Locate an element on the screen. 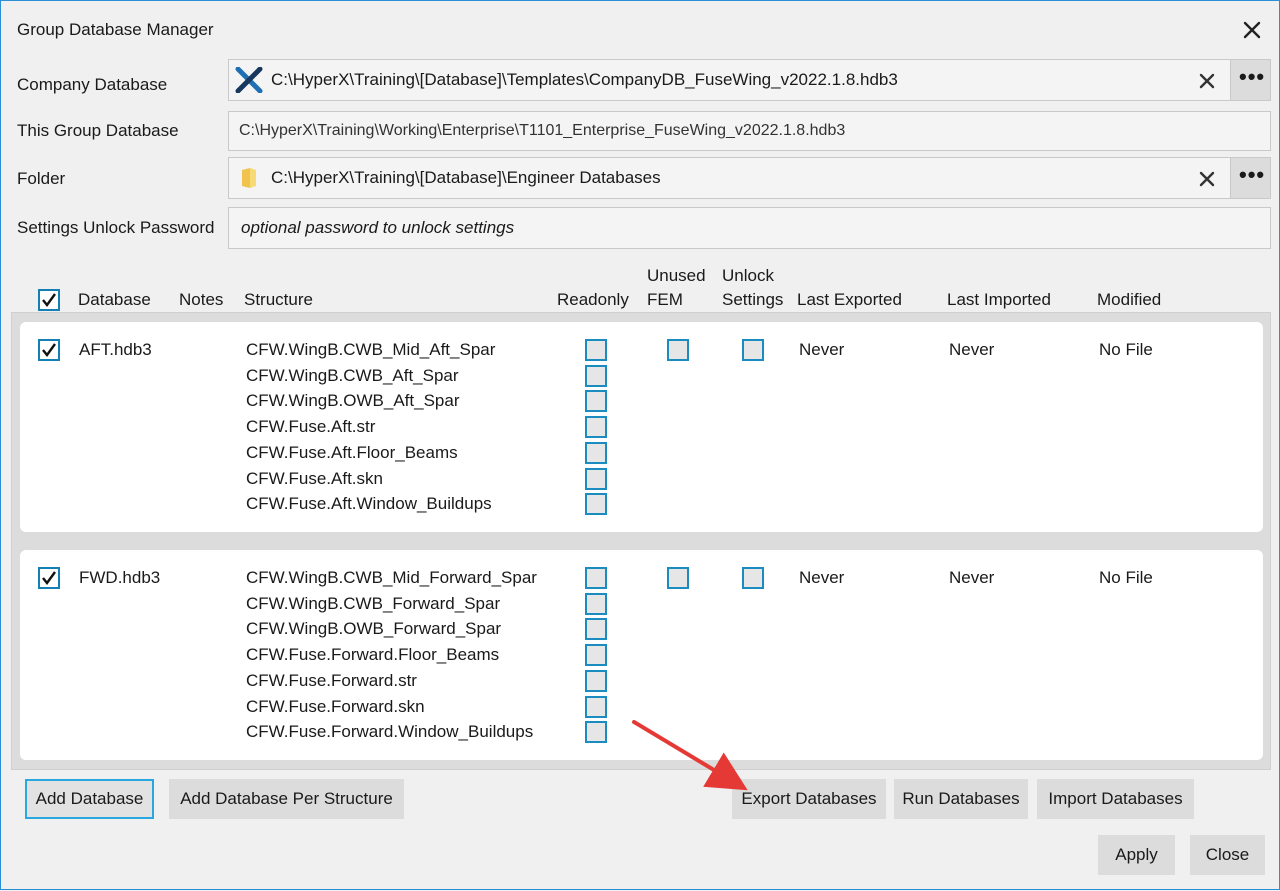 This screenshot has width=1280, height=891. company-database-label: Company Database is located at coordinates (92, 84).